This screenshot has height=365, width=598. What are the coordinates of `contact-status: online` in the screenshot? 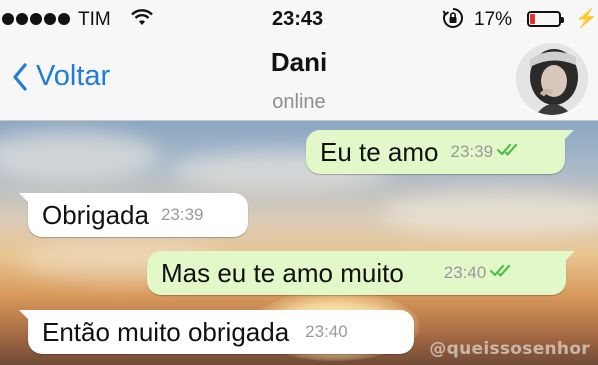 It's located at (299, 102).